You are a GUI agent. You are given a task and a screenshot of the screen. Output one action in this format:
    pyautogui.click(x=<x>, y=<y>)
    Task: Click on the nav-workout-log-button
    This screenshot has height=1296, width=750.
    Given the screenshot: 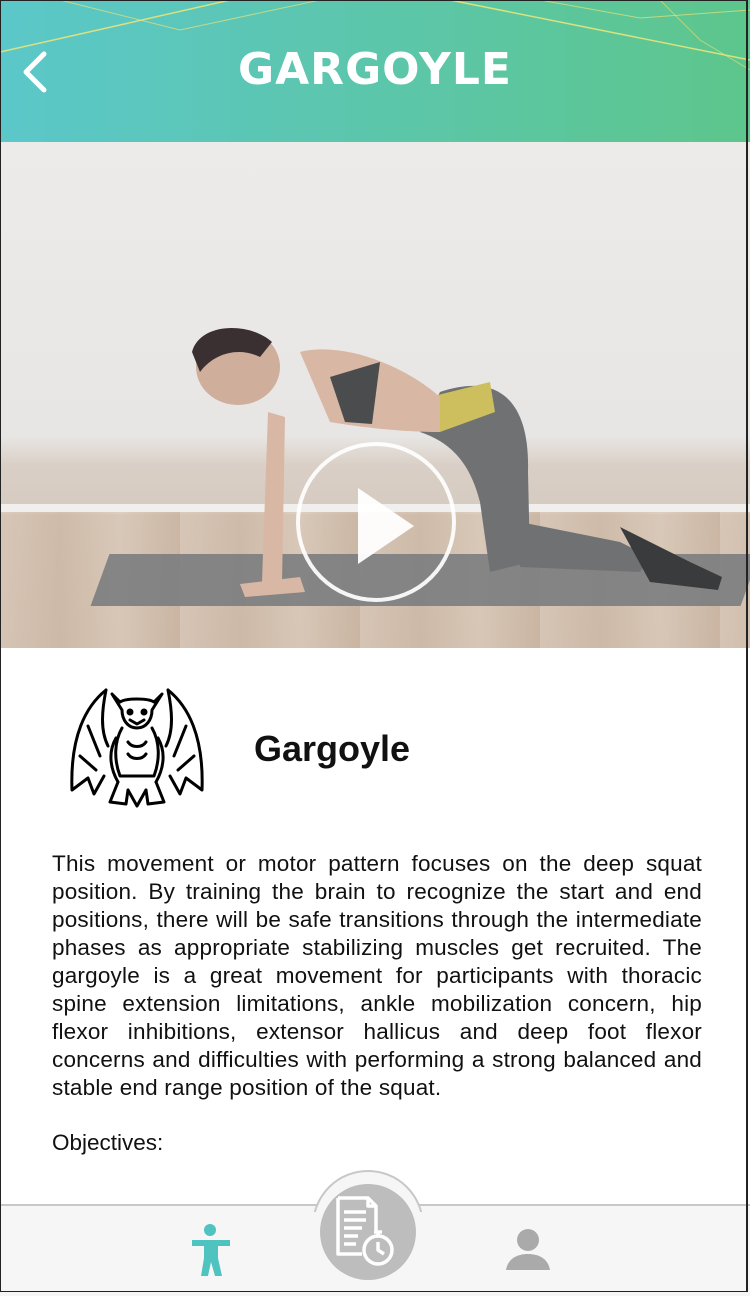 What is the action you would take?
    pyautogui.click(x=368, y=1232)
    